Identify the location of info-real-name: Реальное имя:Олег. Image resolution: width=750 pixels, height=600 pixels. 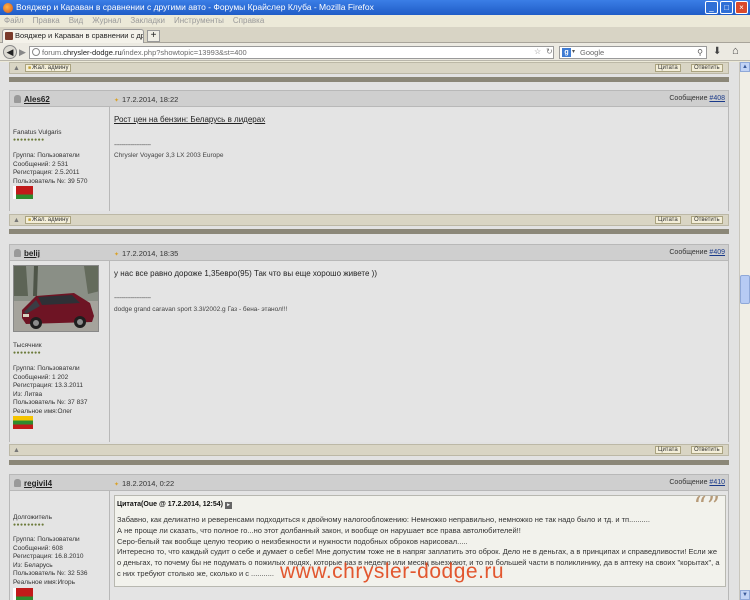
(43, 411).